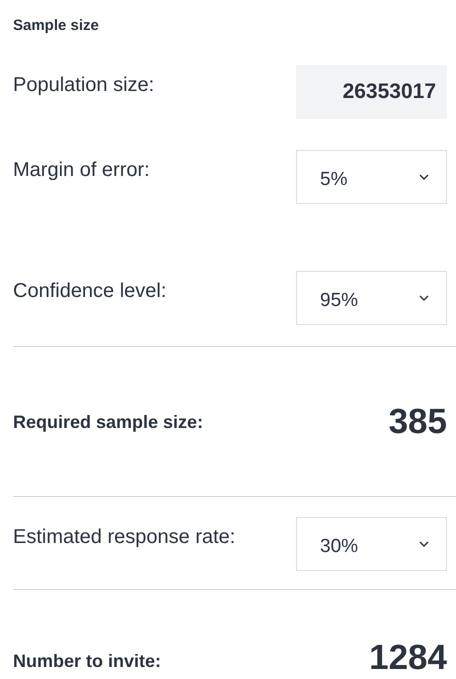 The image size is (456, 679). I want to click on select-field: 30%, so click(371, 544).